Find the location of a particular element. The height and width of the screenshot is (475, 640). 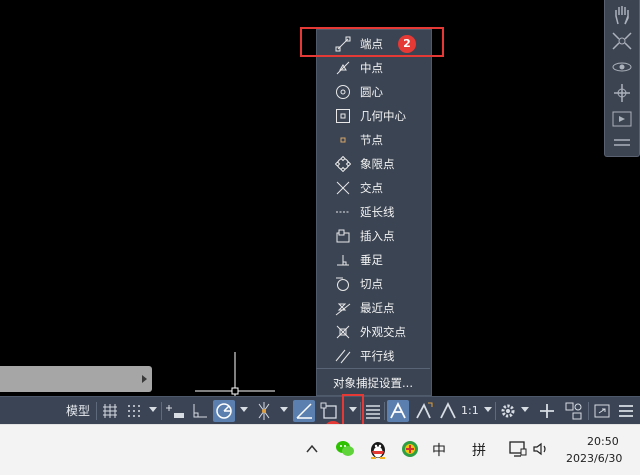

orbit-icon is located at coordinates (622, 67).